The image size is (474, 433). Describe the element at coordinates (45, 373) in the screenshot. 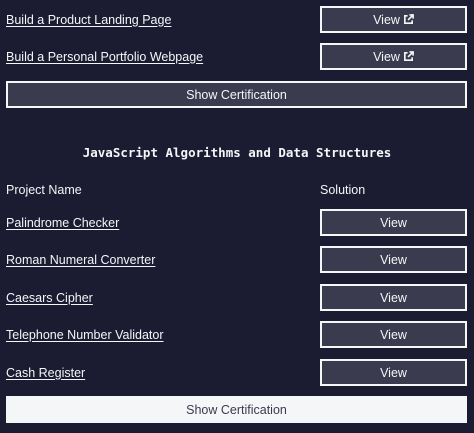

I see `project-link-cash-register: Cash Register` at that location.